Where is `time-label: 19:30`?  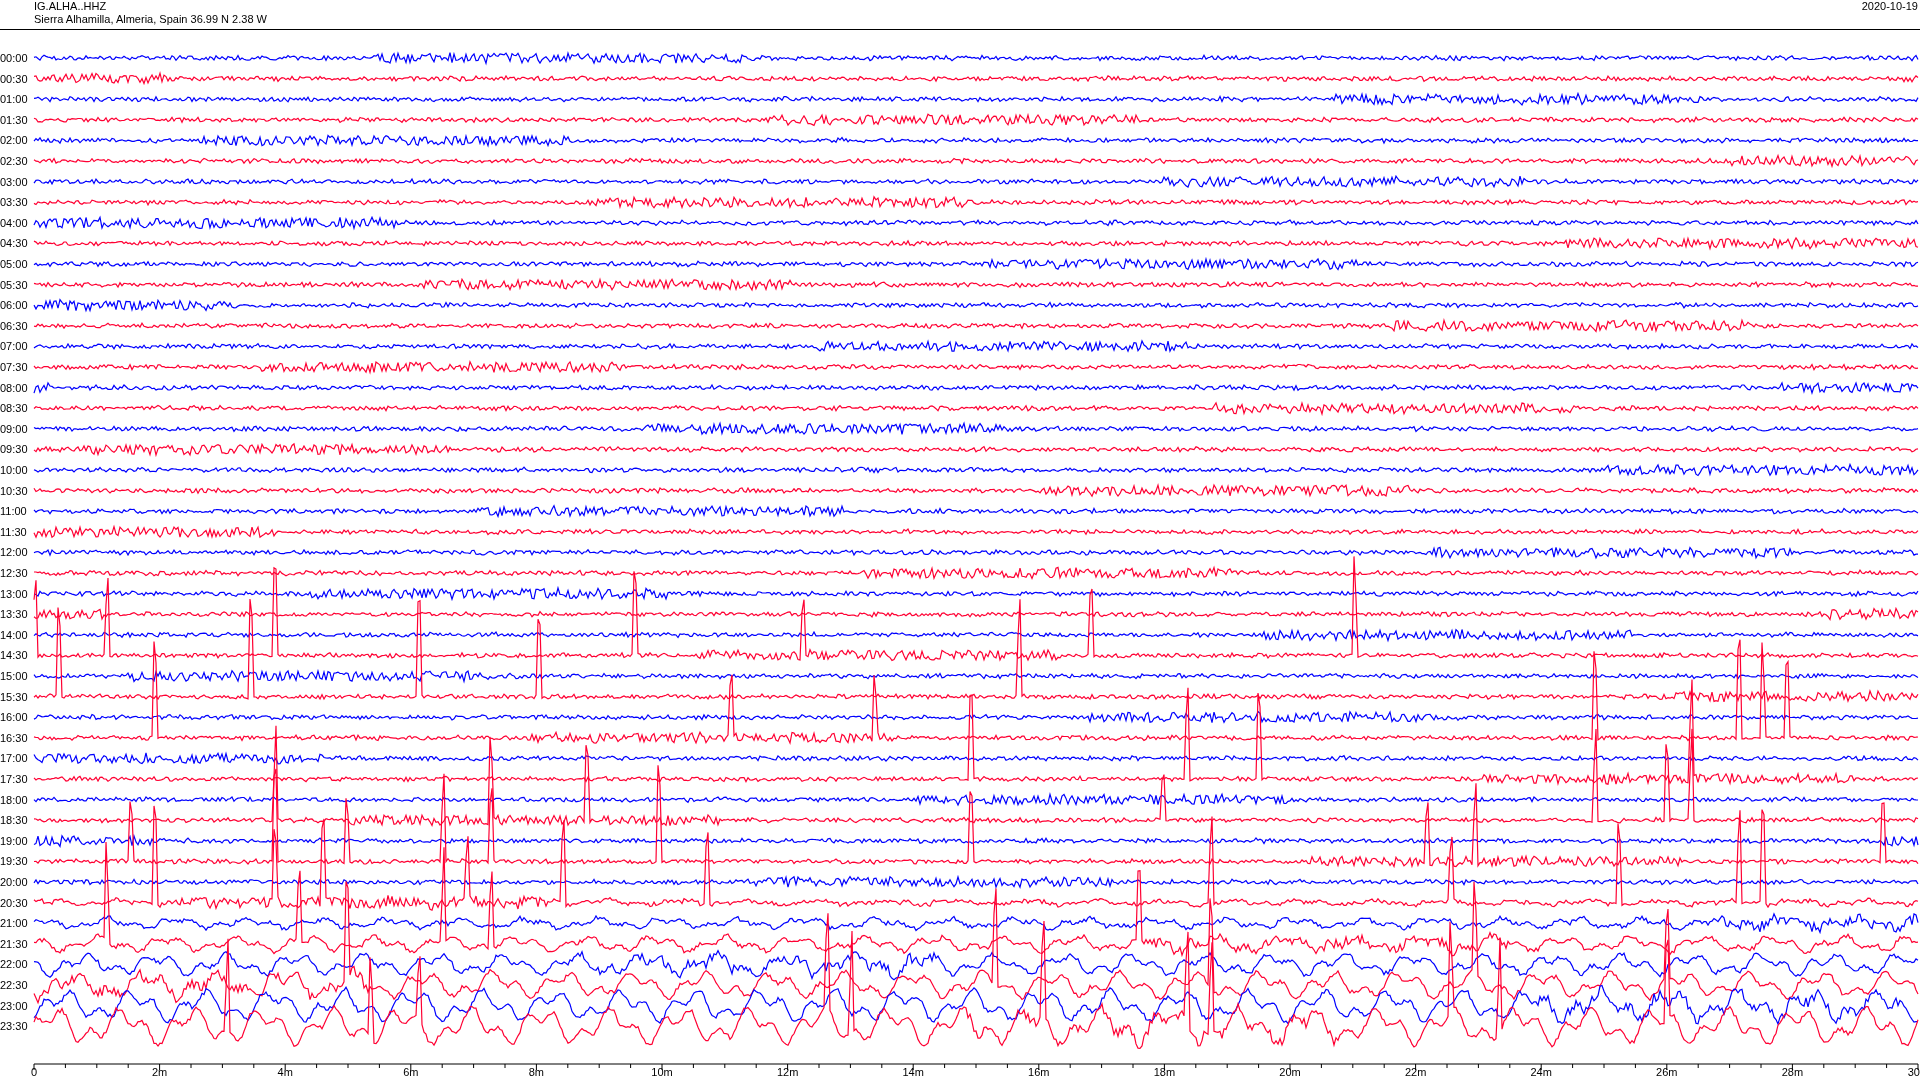 time-label: 19:30 is located at coordinates (14, 861).